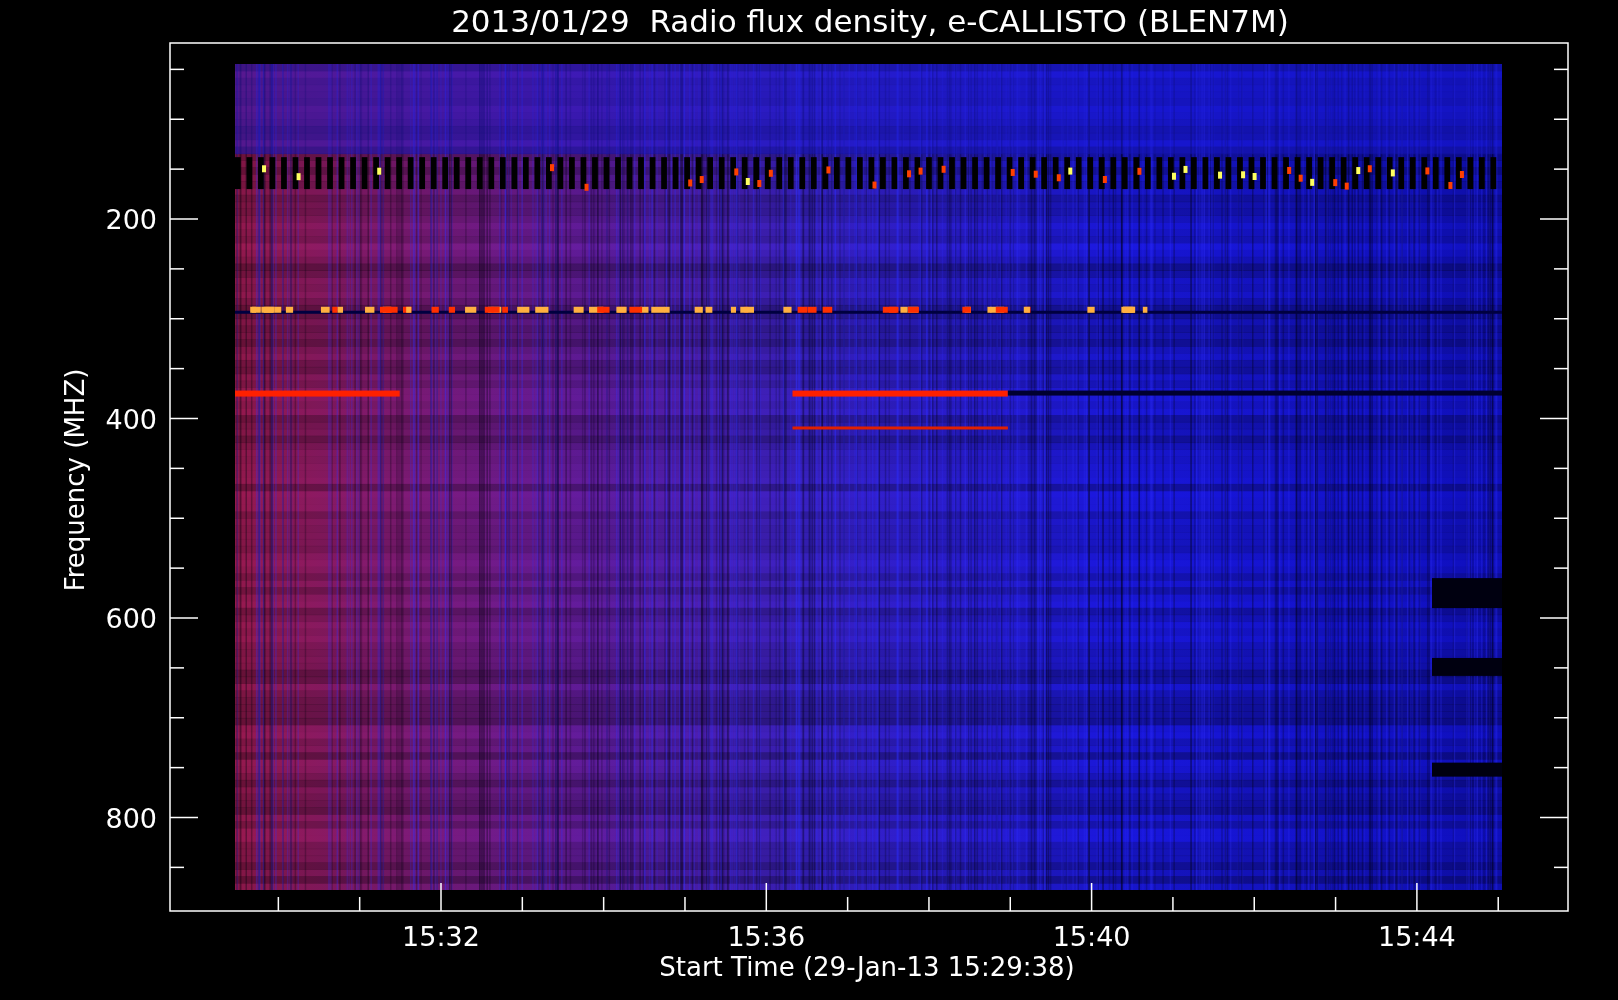 The image size is (1618, 1000). I want to click on x-tick-label: 15:40, so click(1091, 936).